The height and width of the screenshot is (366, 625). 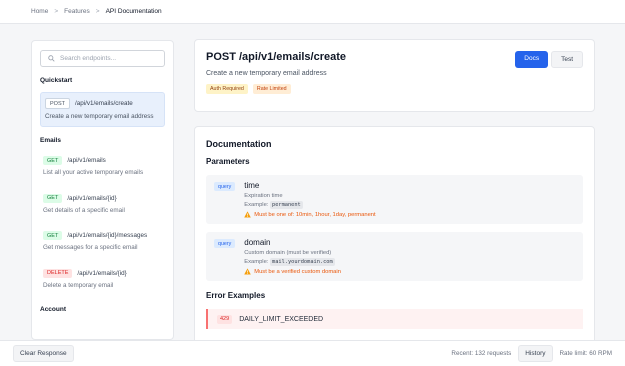 What do you see at coordinates (271, 89) in the screenshot?
I see `rate-limited-badge: Rate Limited` at bounding box center [271, 89].